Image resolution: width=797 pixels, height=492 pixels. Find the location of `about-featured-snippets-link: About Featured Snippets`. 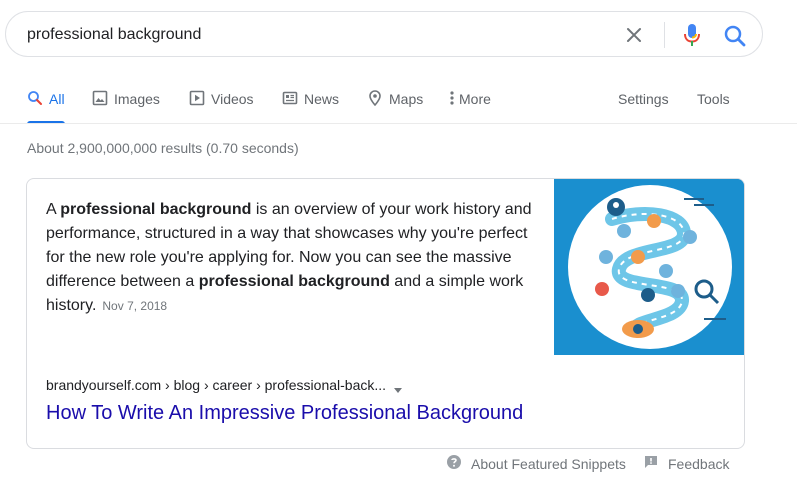

about-featured-snippets-link: About Featured Snippets is located at coordinates (536, 463).